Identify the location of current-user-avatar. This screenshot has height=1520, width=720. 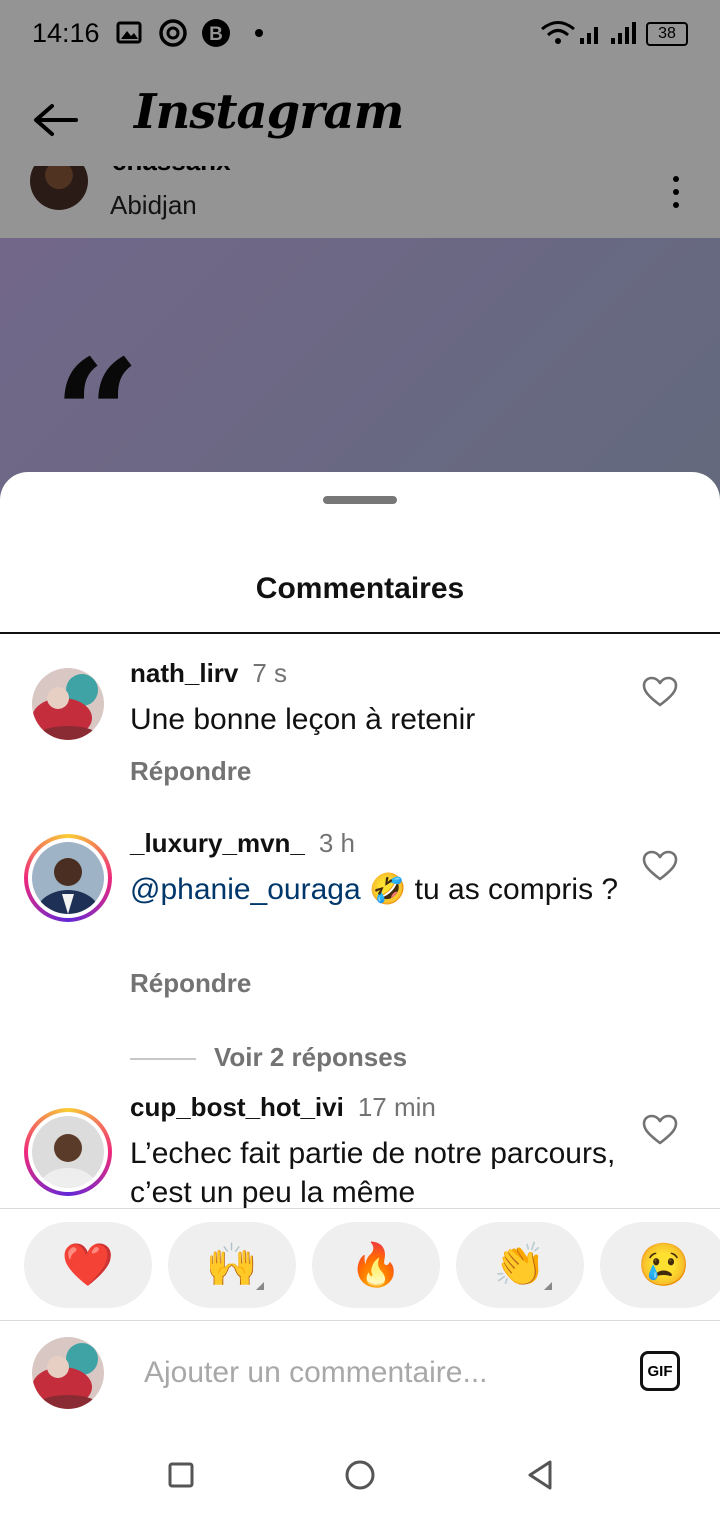
(68, 1373).